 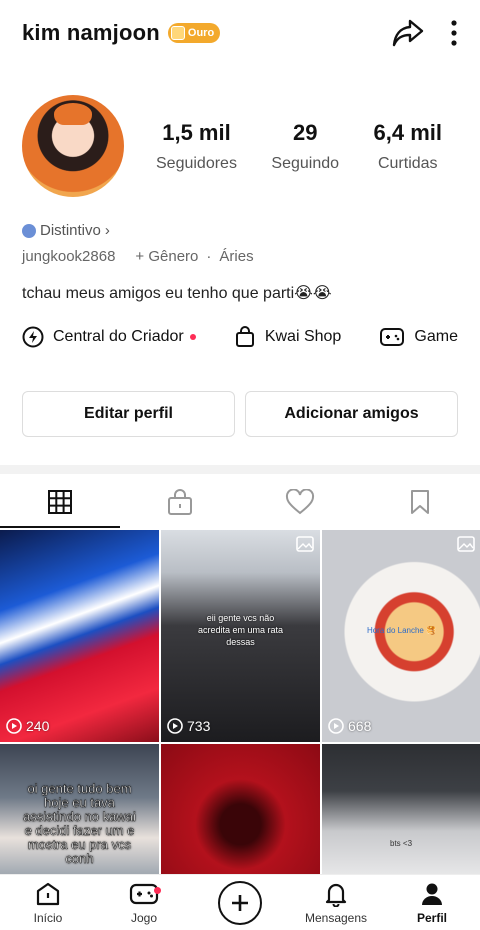 I want to click on play-count-value: 733, so click(x=199, y=726).